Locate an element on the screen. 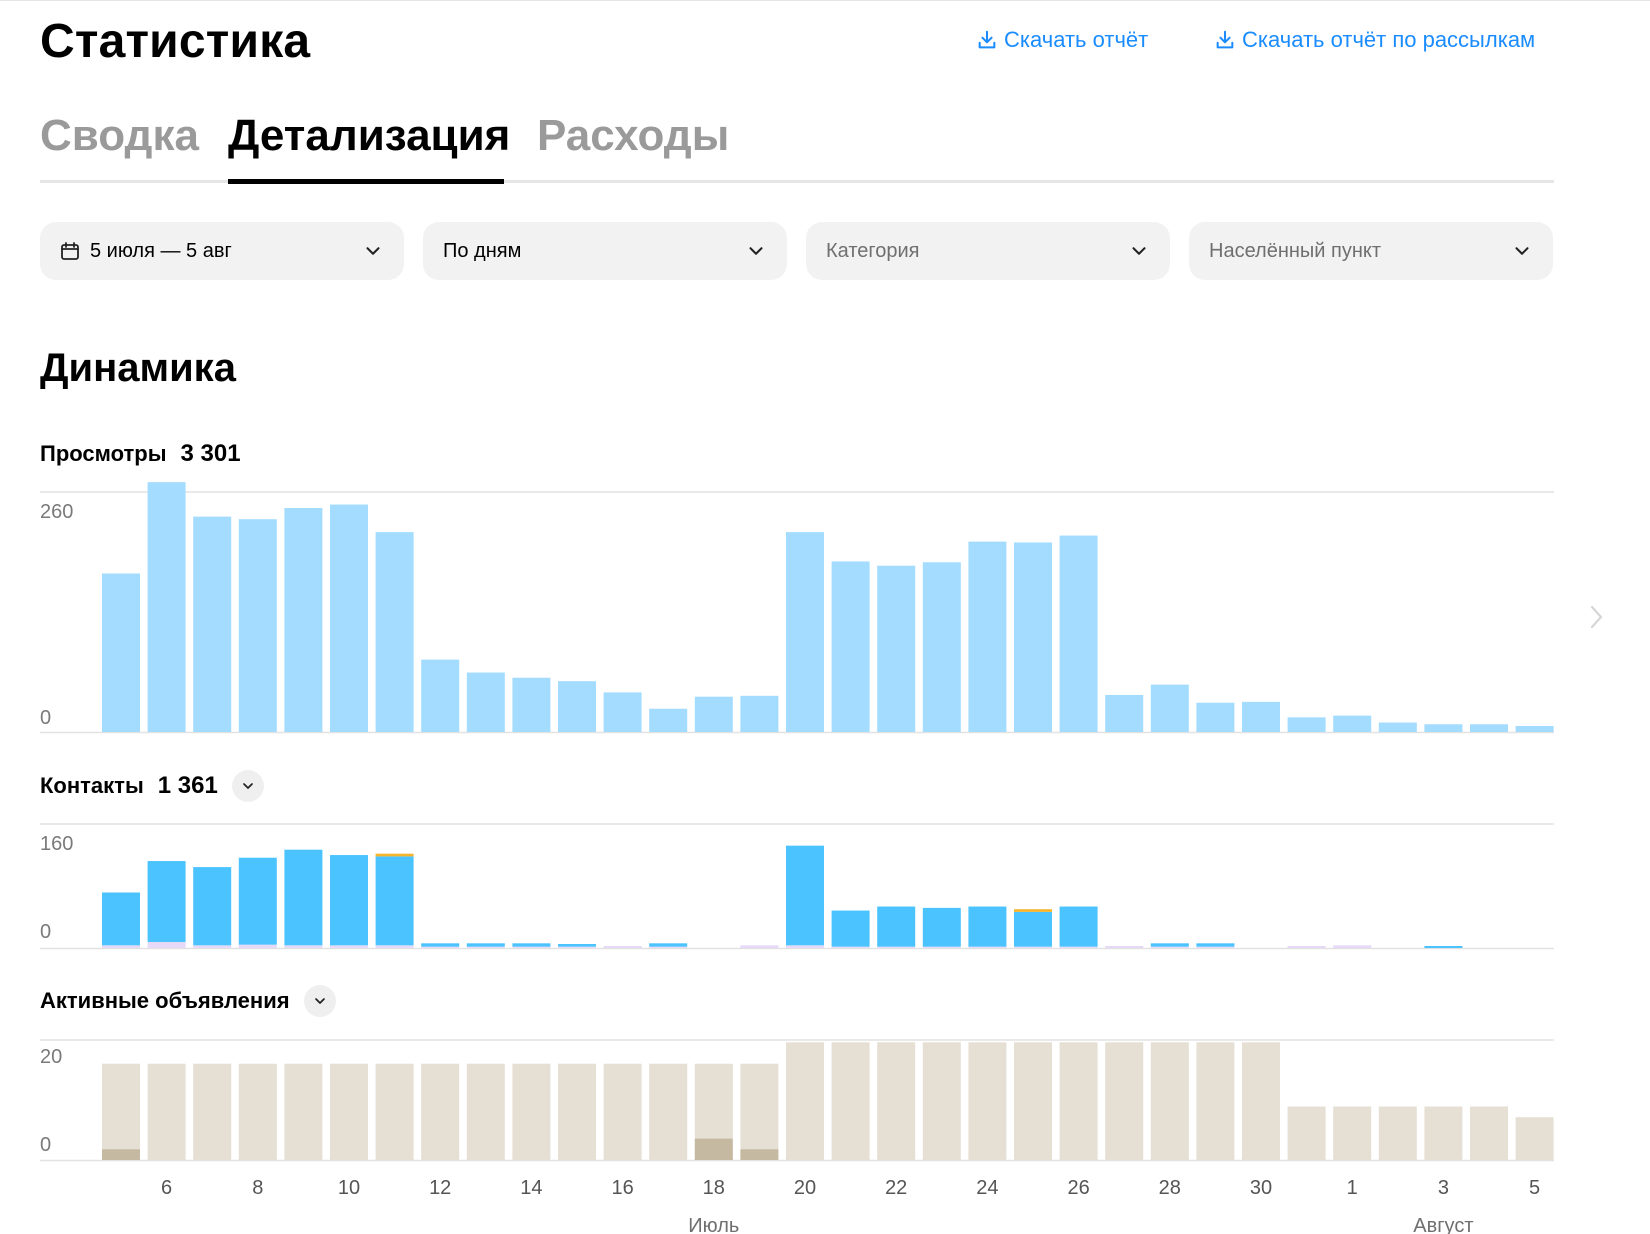 Image resolution: width=1650 pixels, height=1234 pixels. period-select: 5 июля — 5 авг is located at coordinates (222, 251).